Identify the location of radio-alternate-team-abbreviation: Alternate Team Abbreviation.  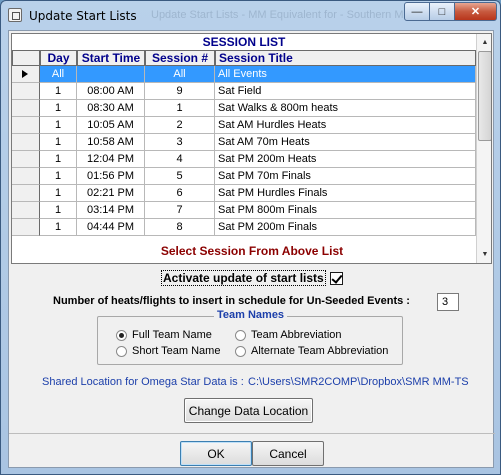
(311, 351).